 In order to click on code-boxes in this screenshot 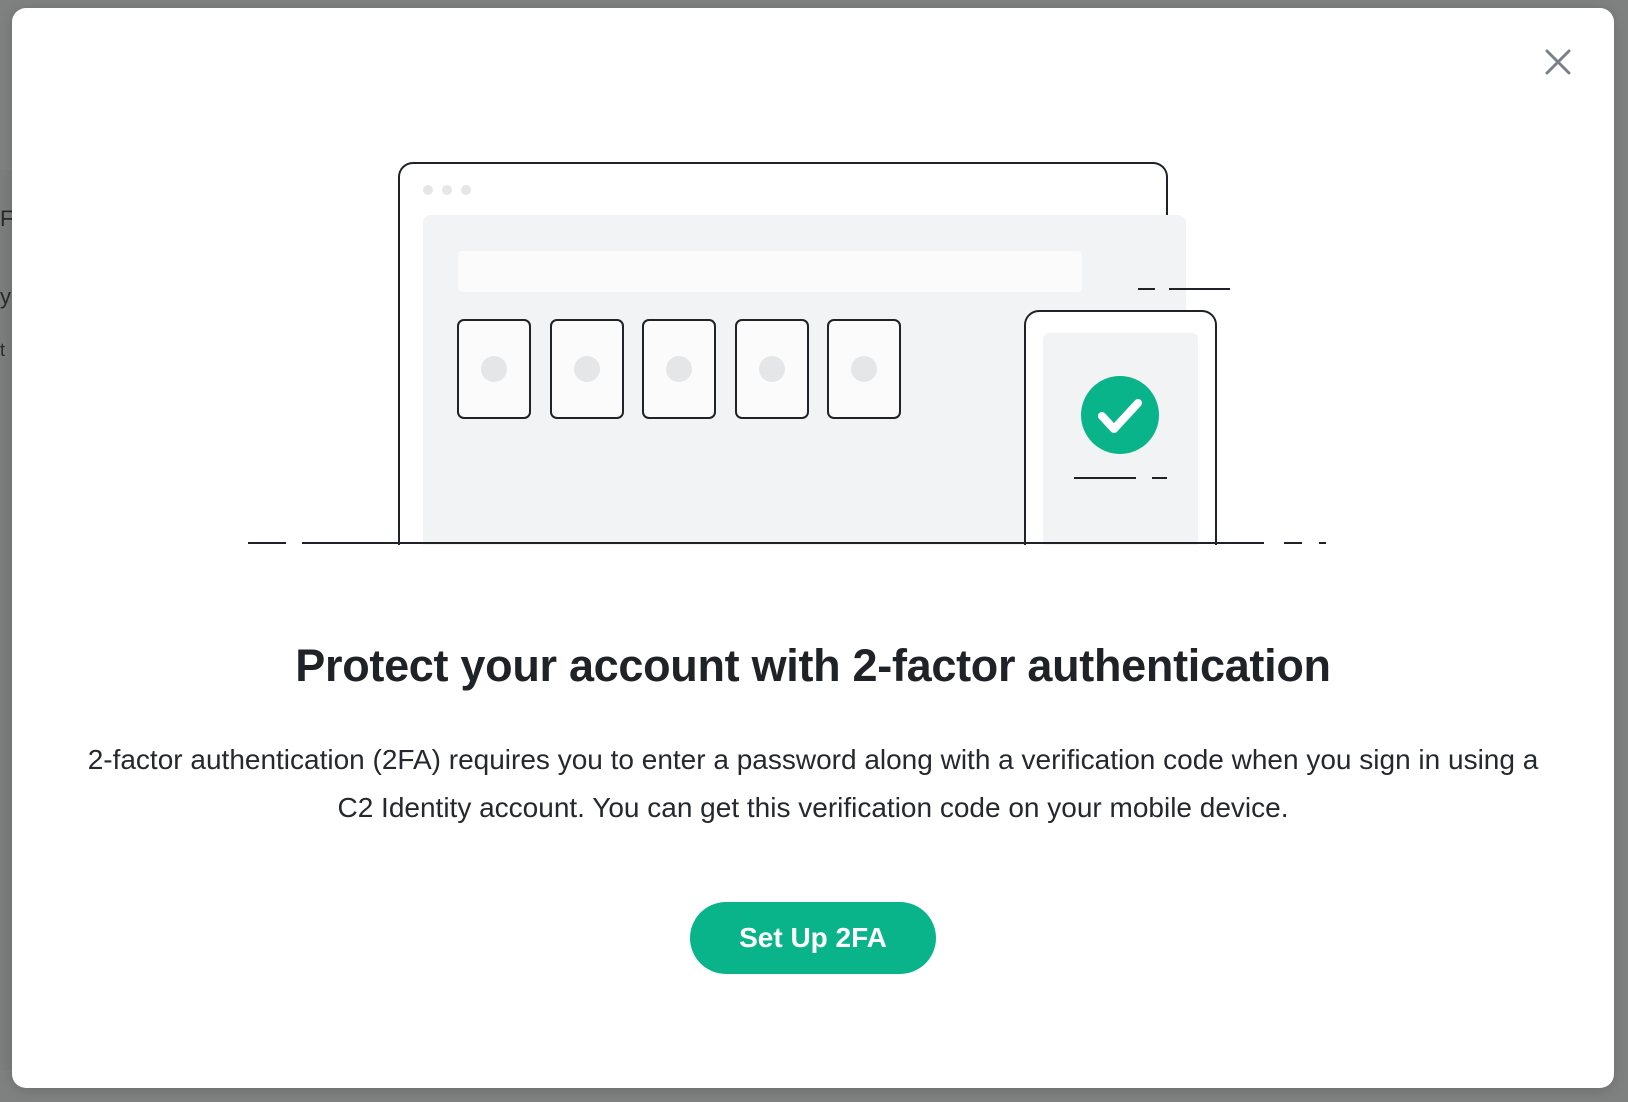, I will do `click(679, 369)`.